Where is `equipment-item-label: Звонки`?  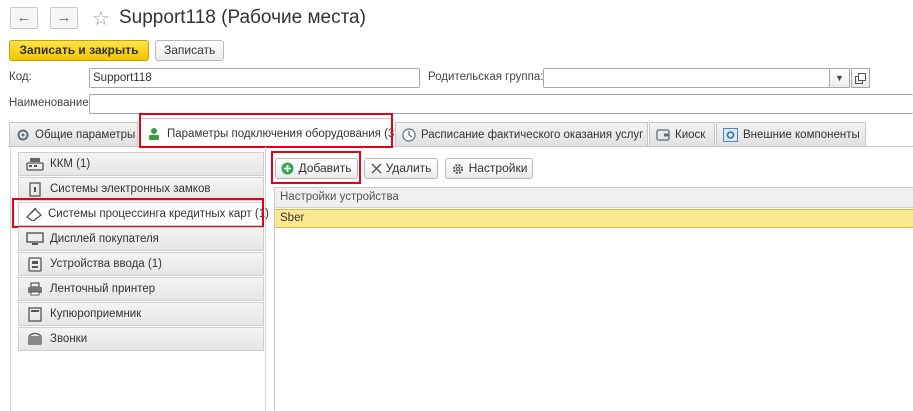
equipment-item-label: Звонки is located at coordinates (69, 339).